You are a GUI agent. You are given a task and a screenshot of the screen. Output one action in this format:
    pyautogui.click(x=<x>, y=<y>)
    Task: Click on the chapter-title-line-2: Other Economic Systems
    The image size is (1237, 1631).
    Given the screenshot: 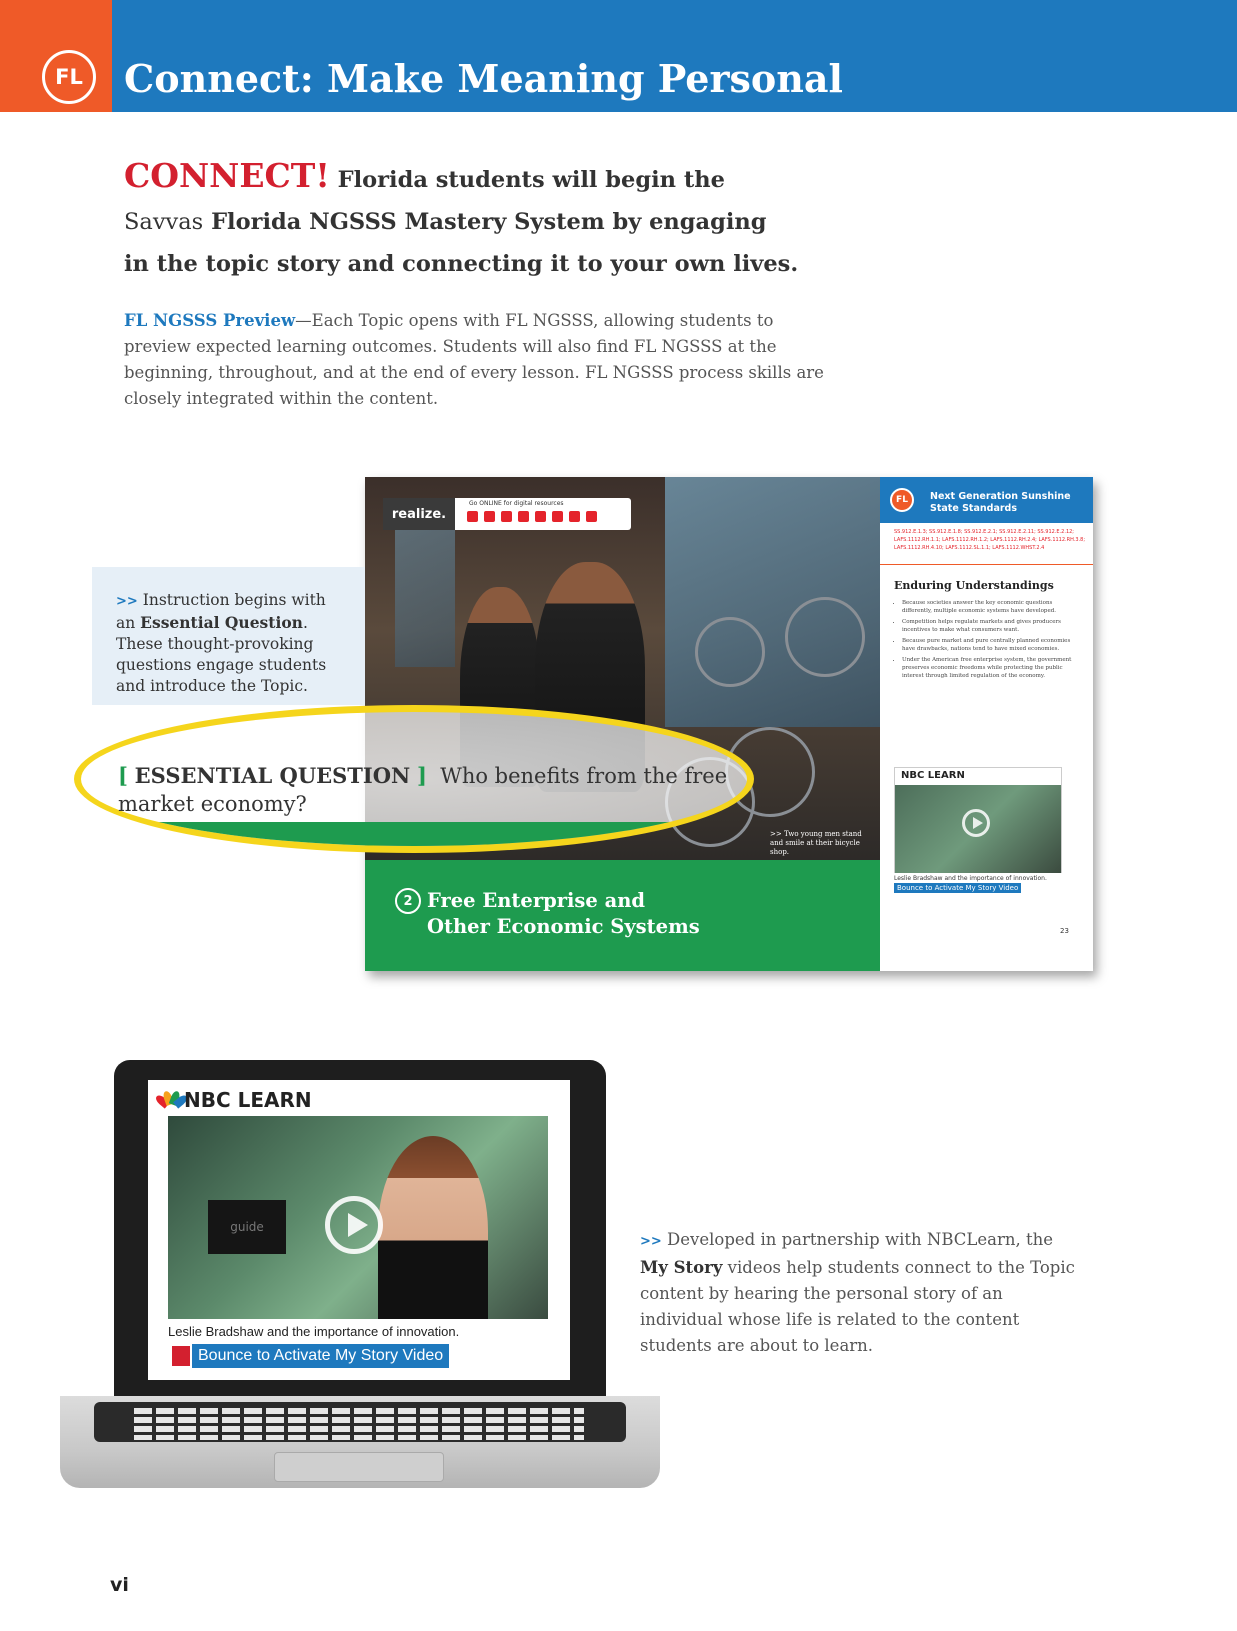 What is the action you would take?
    pyautogui.click(x=563, y=926)
    